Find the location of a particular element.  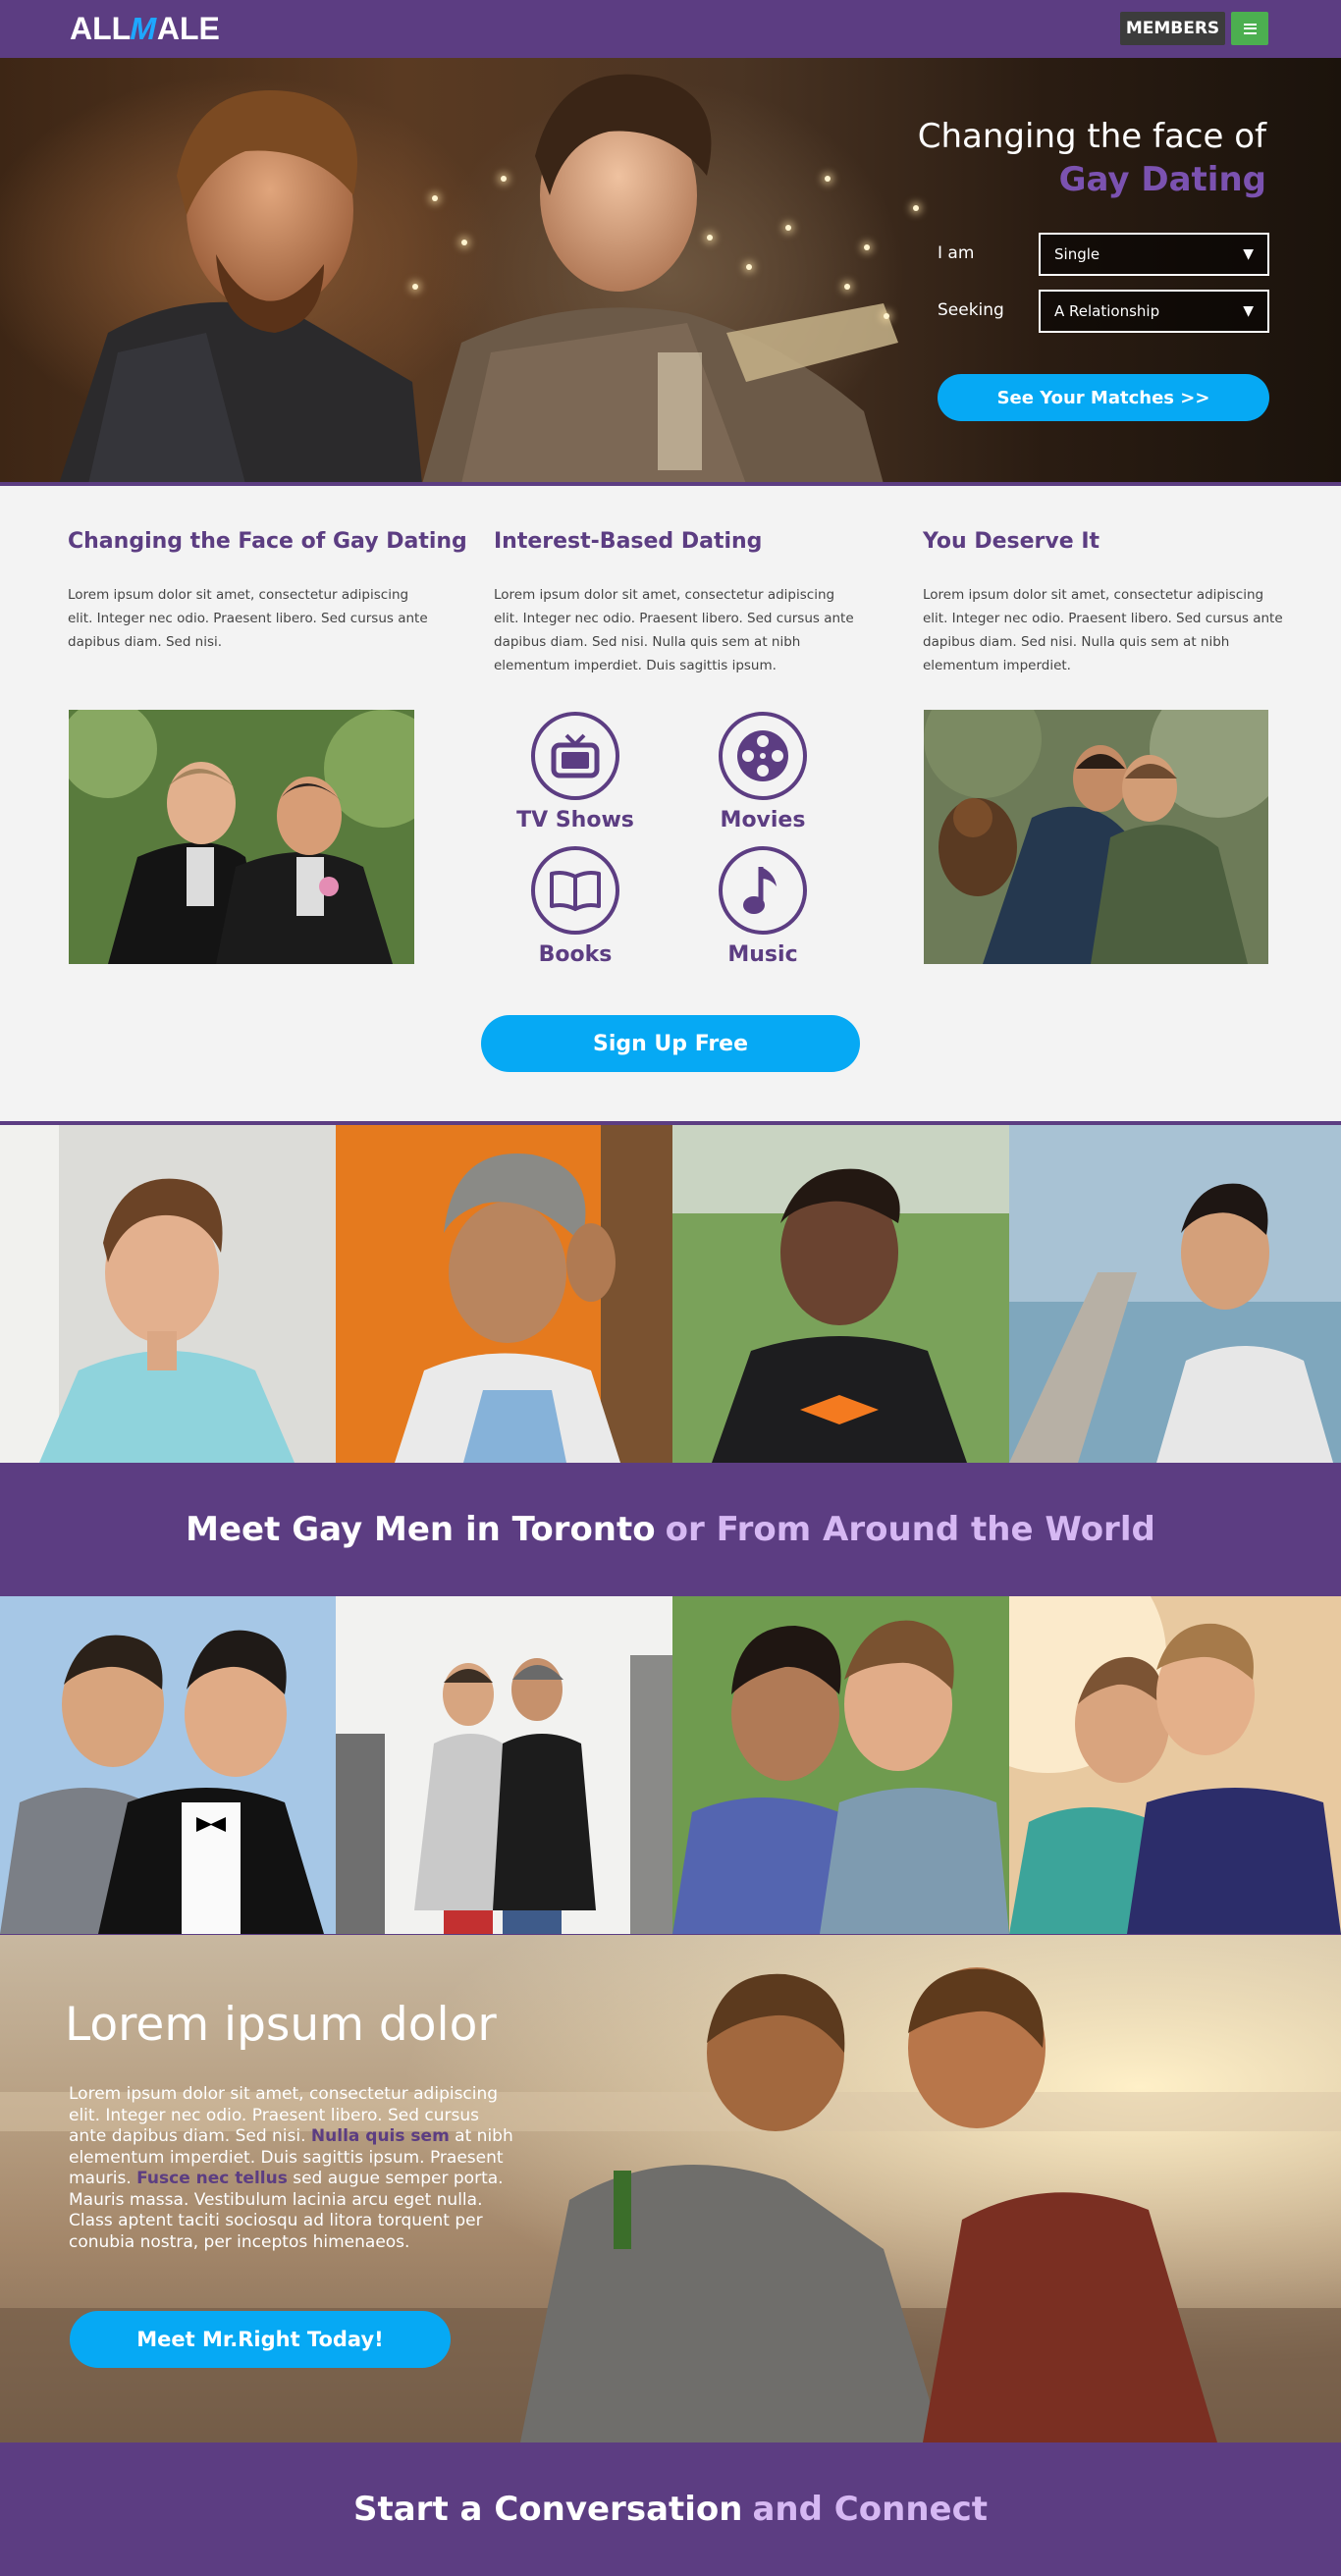

seeking-select-value: A Relationship is located at coordinates (1107, 311).